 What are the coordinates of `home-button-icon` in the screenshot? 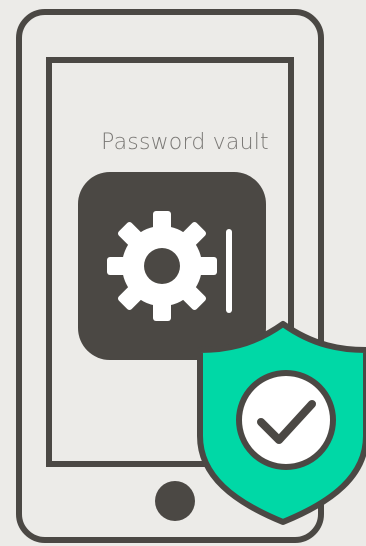 It's located at (175, 501).